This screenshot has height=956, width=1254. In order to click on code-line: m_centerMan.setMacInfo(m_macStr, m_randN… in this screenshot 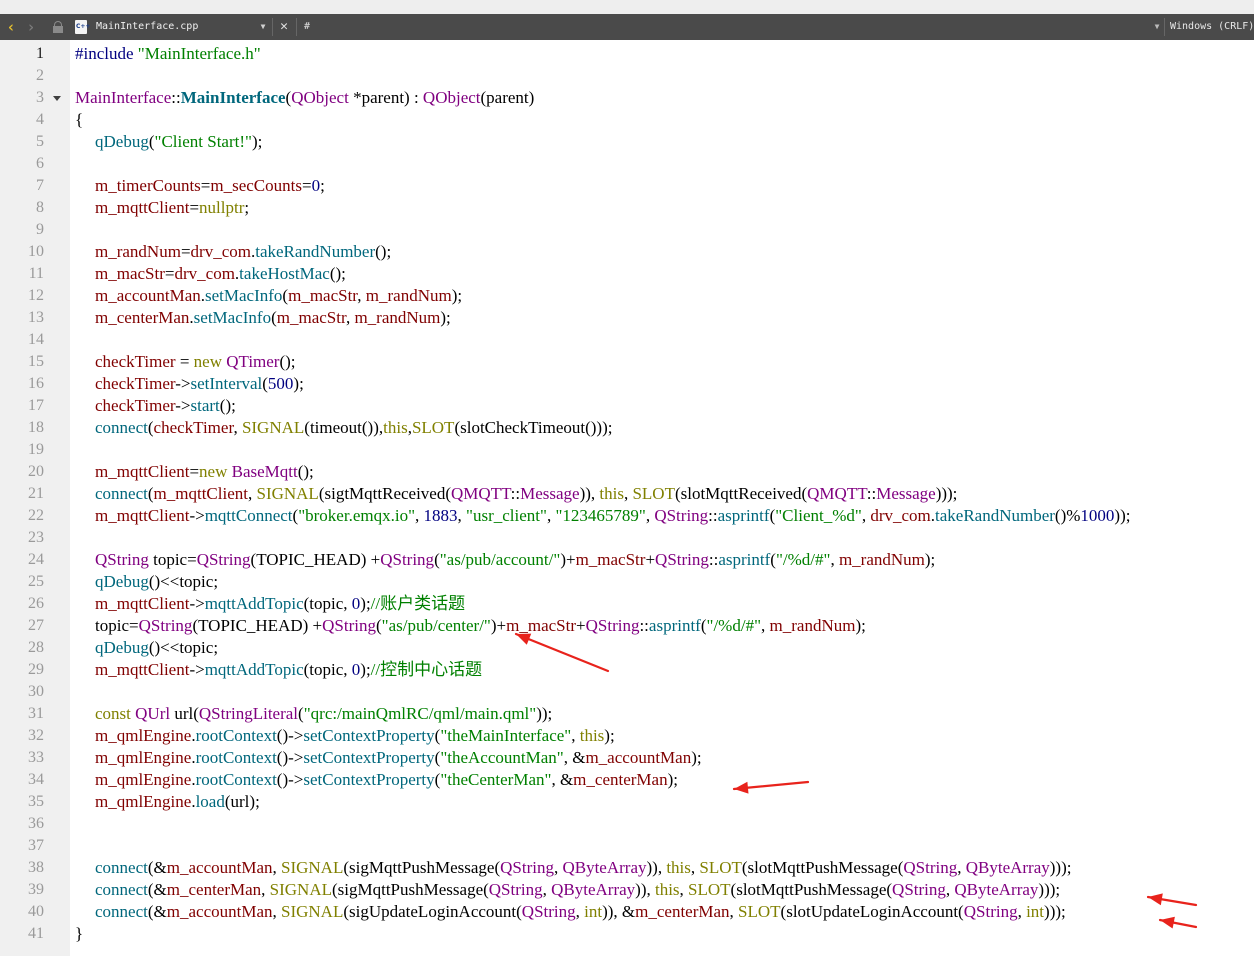, I will do `click(273, 318)`.